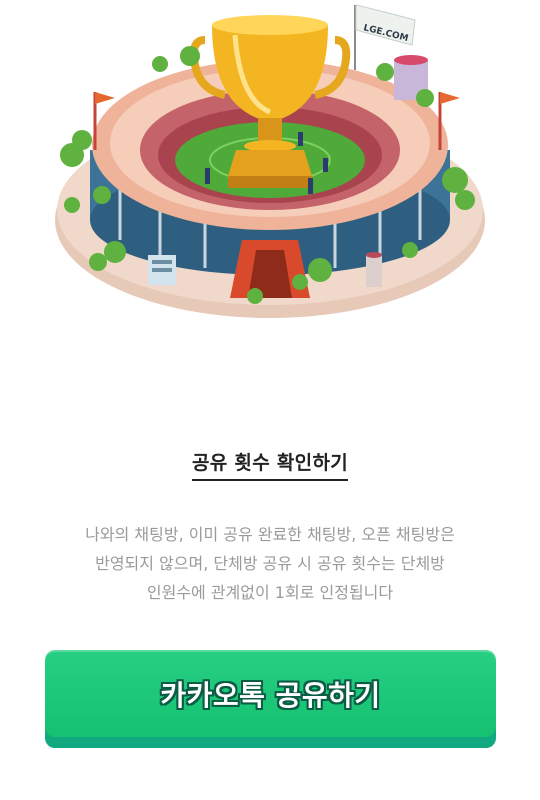 The height and width of the screenshot is (800, 540). I want to click on kakaotalk-share-button: 카카오톡 공유하기, so click(270, 699).